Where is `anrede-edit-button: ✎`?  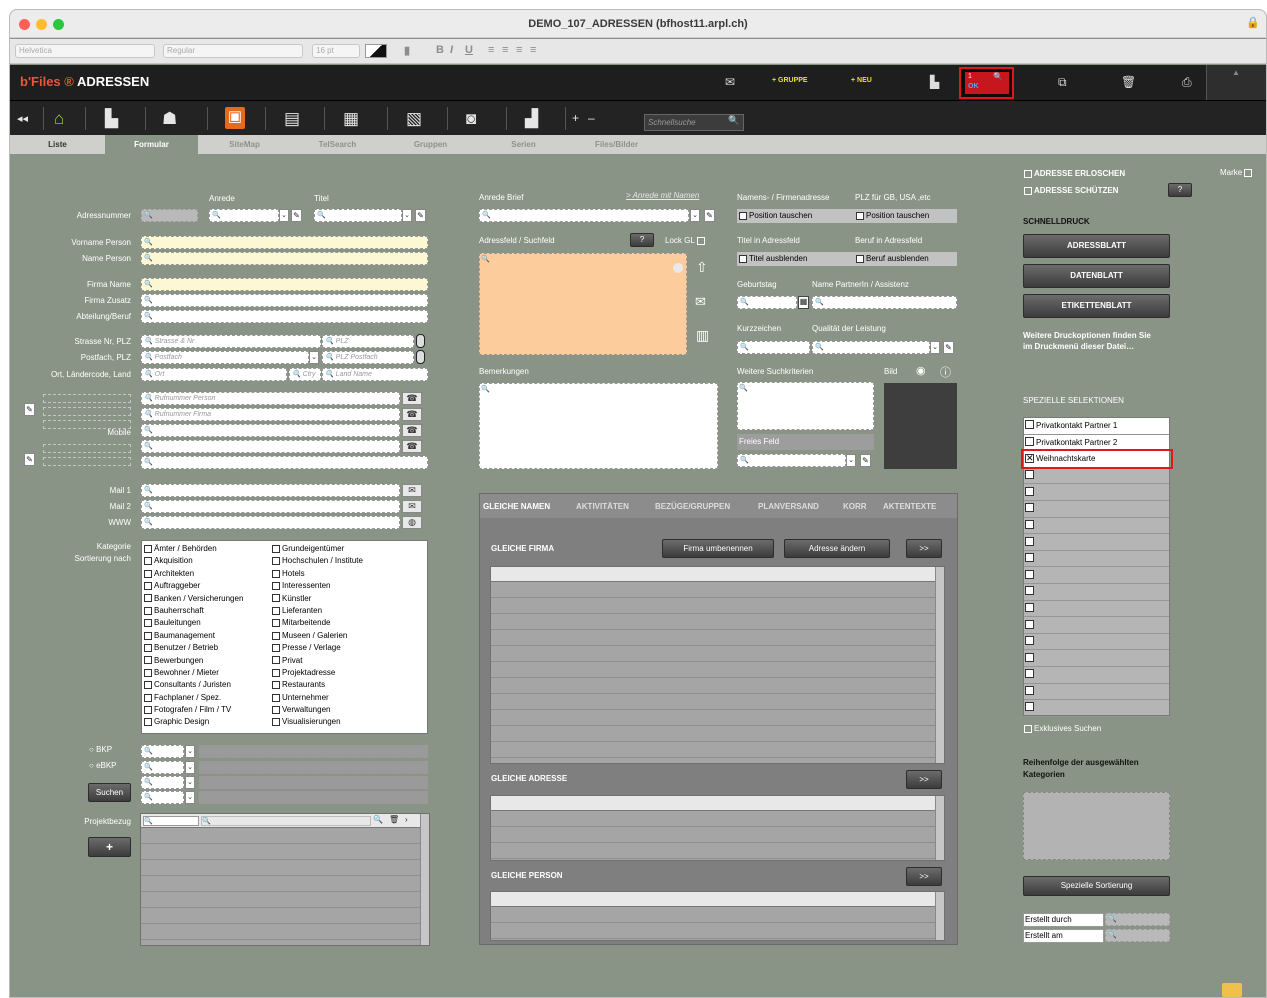
anrede-edit-button: ✎ is located at coordinates (296, 215).